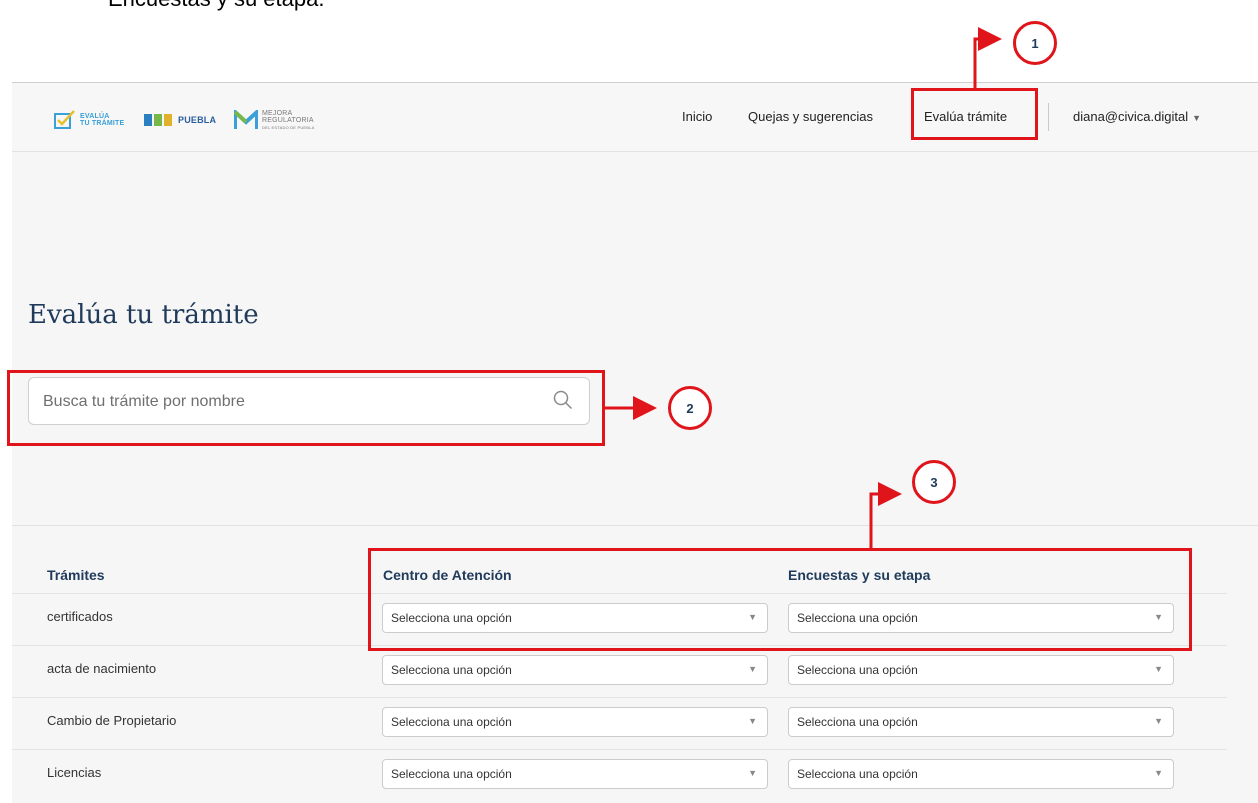 Image resolution: width=1258 pixels, height=803 pixels. What do you see at coordinates (1035, 43) in the screenshot?
I see `annotation-callout-1: 1` at bounding box center [1035, 43].